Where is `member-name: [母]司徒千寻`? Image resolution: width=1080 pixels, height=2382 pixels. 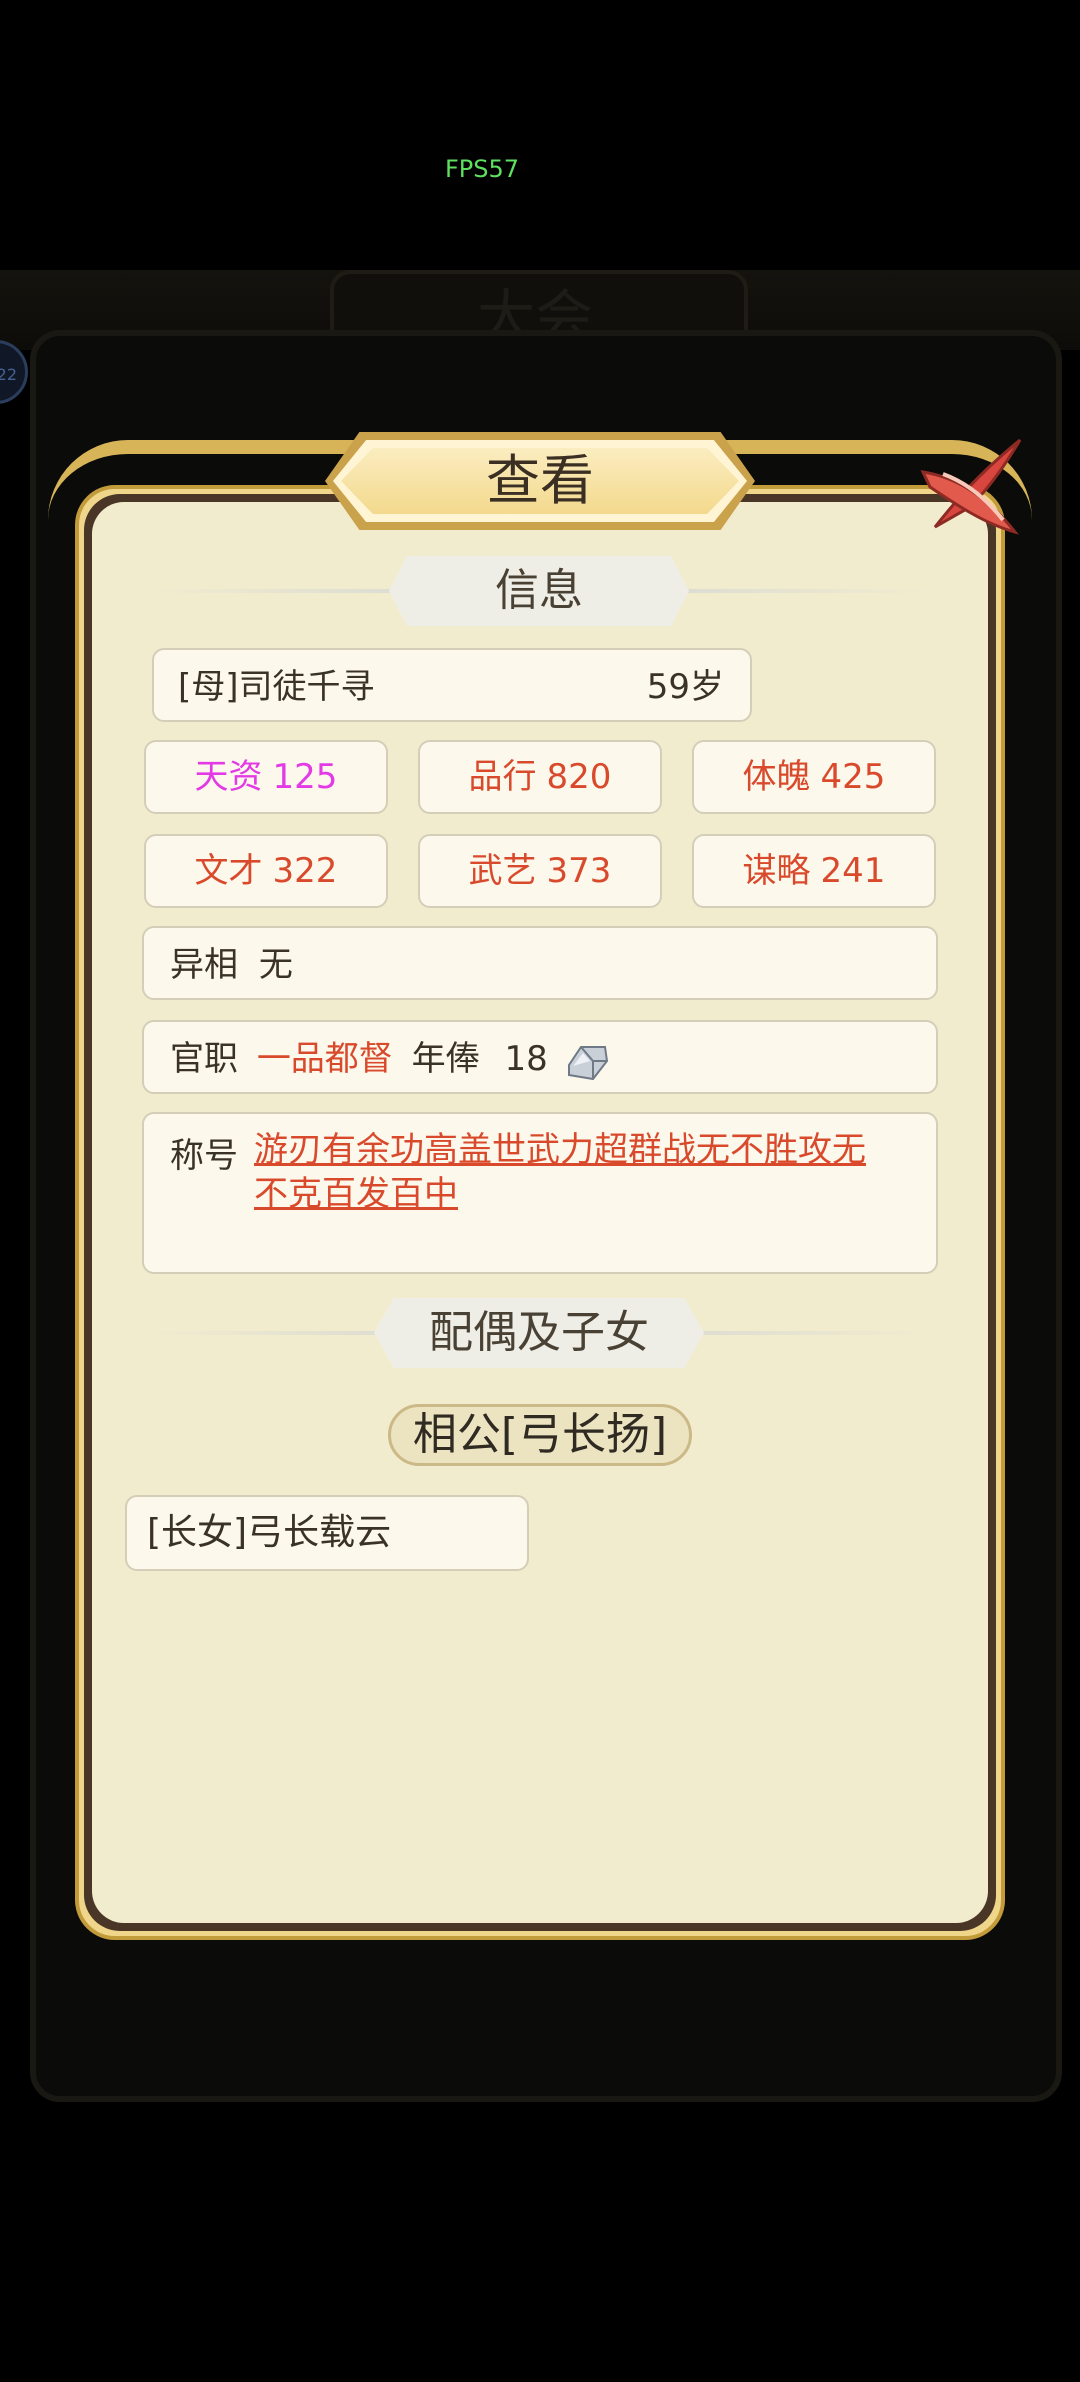 member-name: [母]司徒千寻 is located at coordinates (276, 687).